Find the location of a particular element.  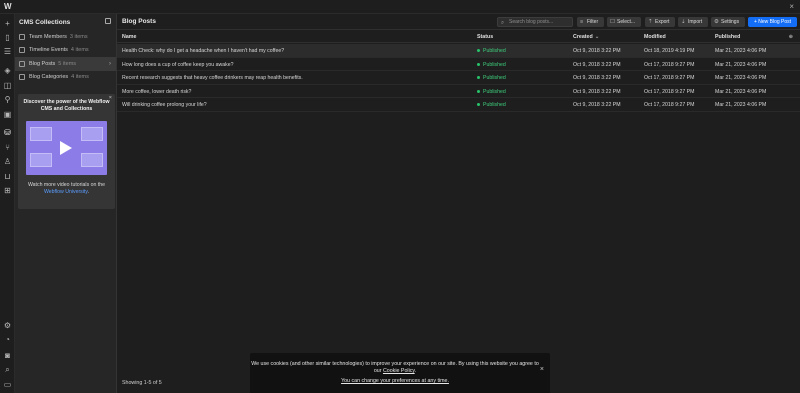

gear-icon: ⚙ is located at coordinates (716, 22).